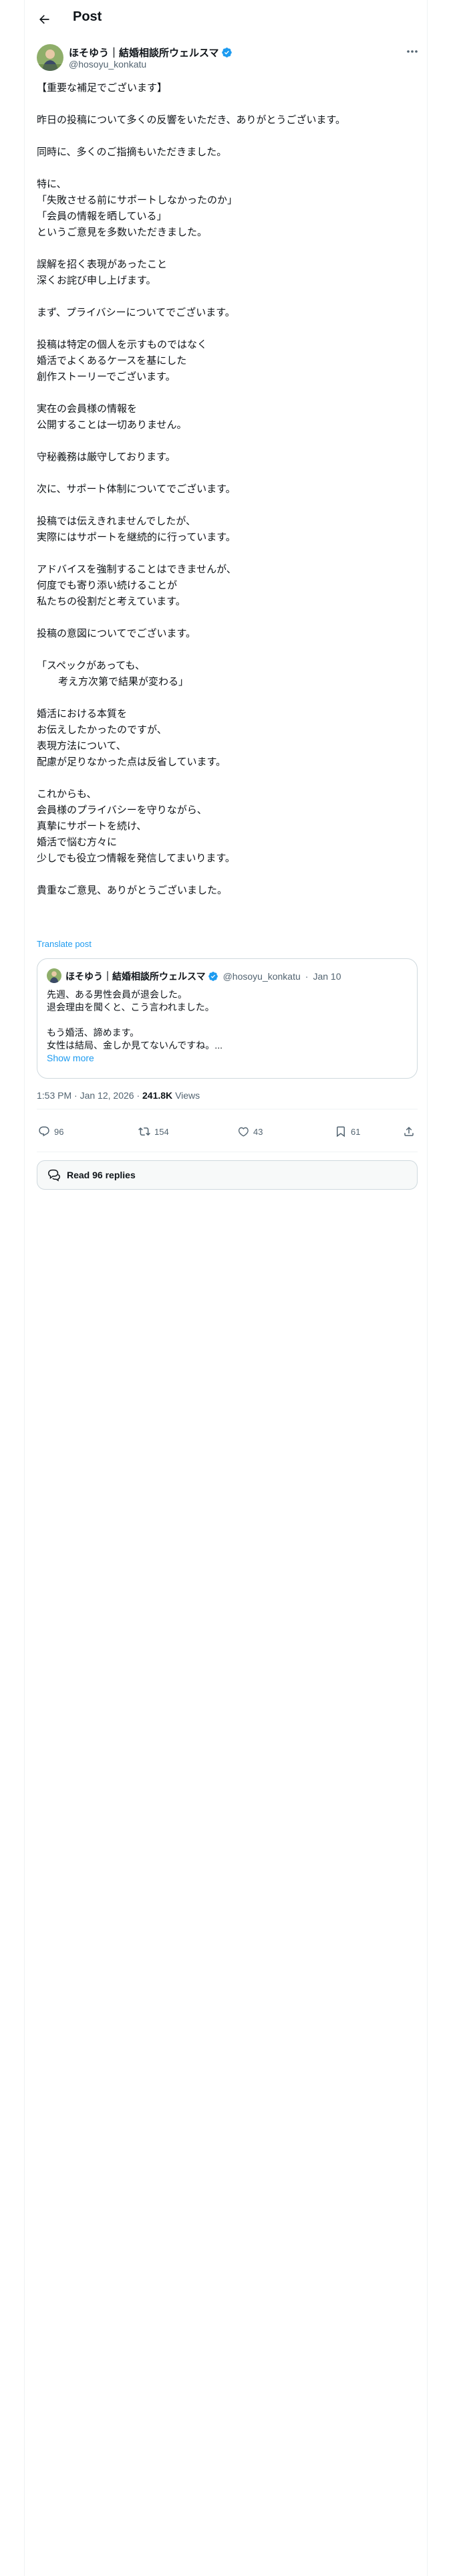 The width and height of the screenshot is (451, 2576). What do you see at coordinates (54, 1175) in the screenshot?
I see `chat-bubbles-icon` at bounding box center [54, 1175].